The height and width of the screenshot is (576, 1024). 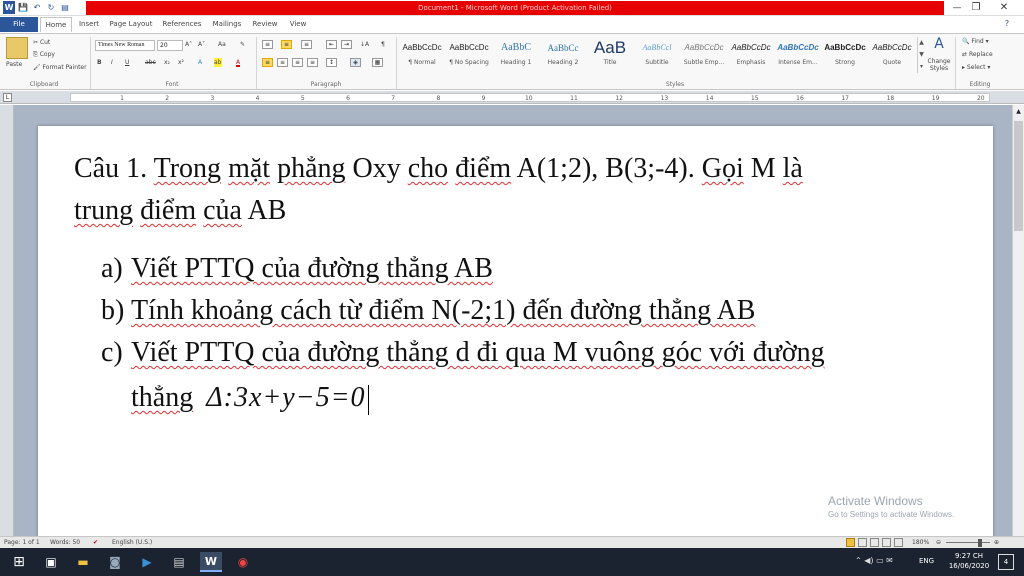 What do you see at coordinates (312, 62) in the screenshot?
I see `justify-icon: ≡` at bounding box center [312, 62].